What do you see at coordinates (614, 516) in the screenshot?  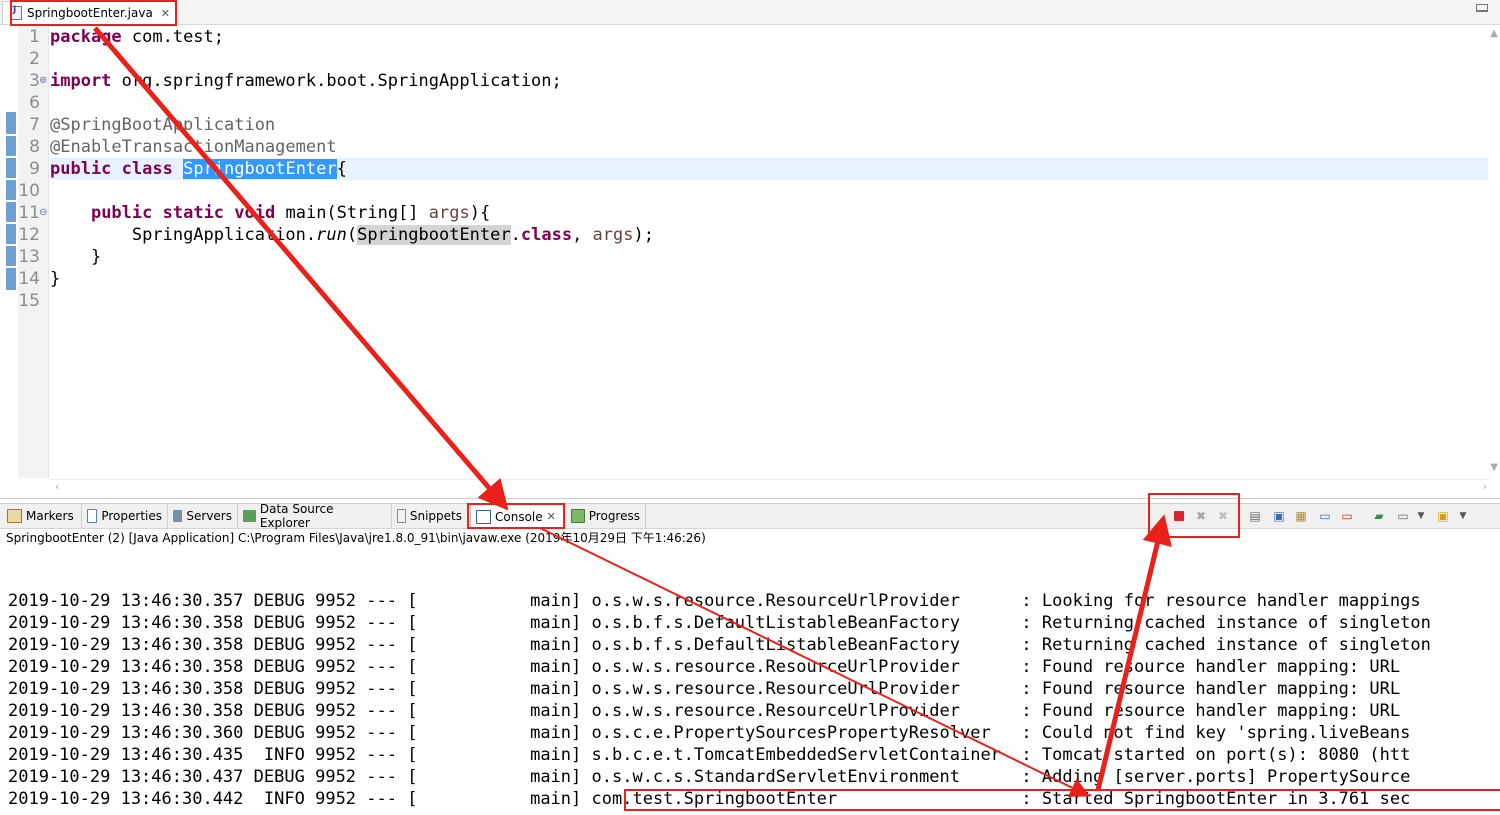 I see `tab-label: Progress` at bounding box center [614, 516].